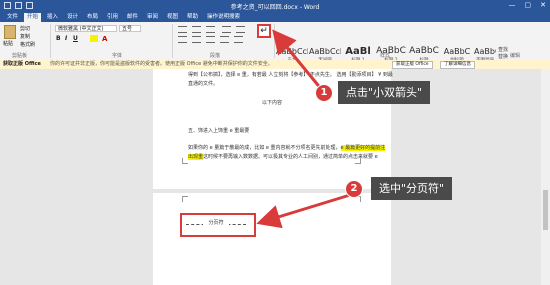 The image size is (550, 285). What do you see at coordinates (290, 157) in the screenshot?
I see `doc-text: 这时候不要再输入数数据。可以极其专业的人工间别，通过简单的点击来就要 e` at bounding box center [290, 157].